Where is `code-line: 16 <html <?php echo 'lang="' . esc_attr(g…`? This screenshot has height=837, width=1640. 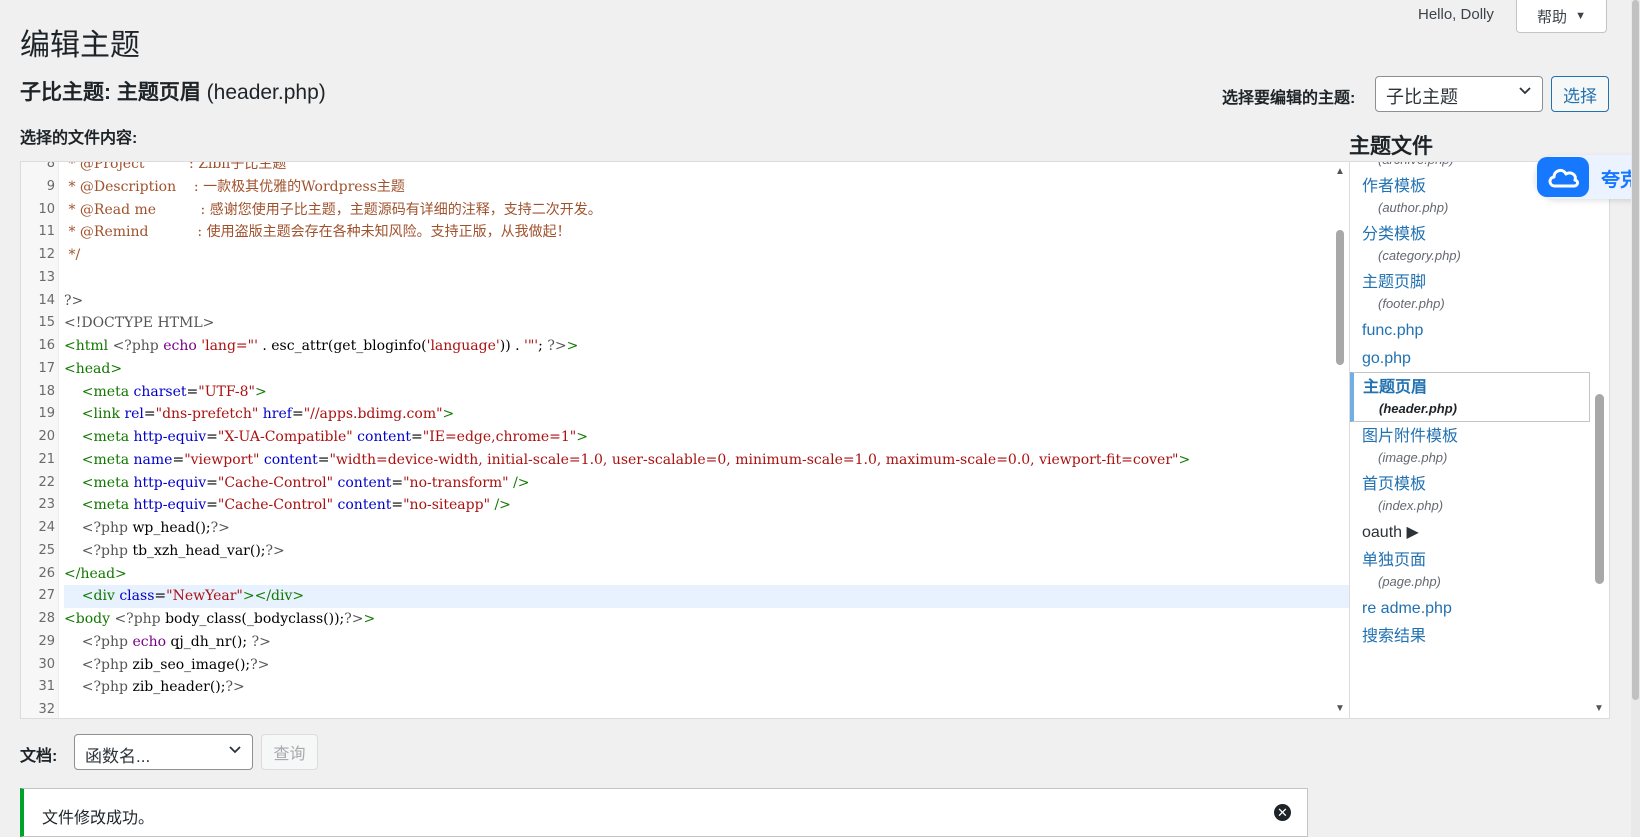
code-line: 16 <html <?php echo 'lang="' . esc_attr(g… is located at coordinates (685, 346).